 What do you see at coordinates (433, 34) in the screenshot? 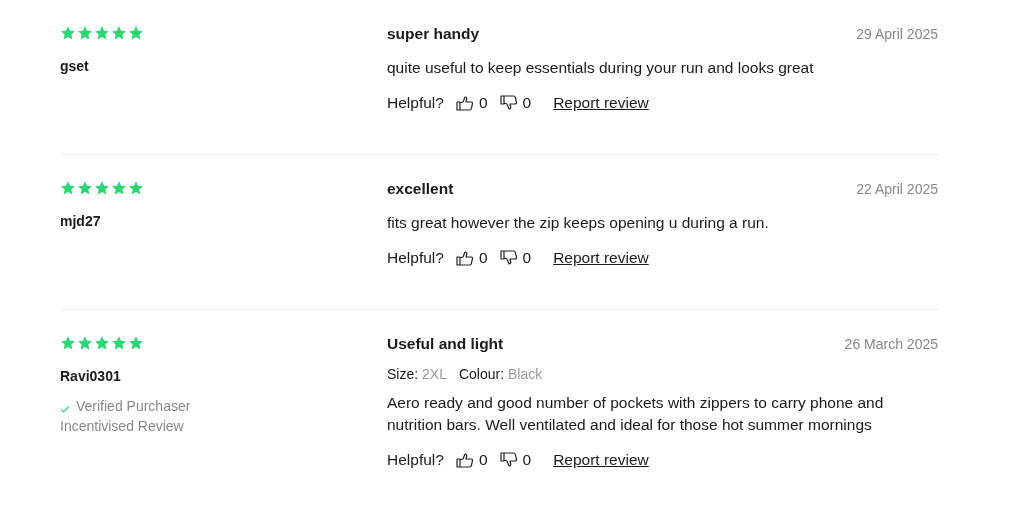
I see `review-title: super handy` at bounding box center [433, 34].